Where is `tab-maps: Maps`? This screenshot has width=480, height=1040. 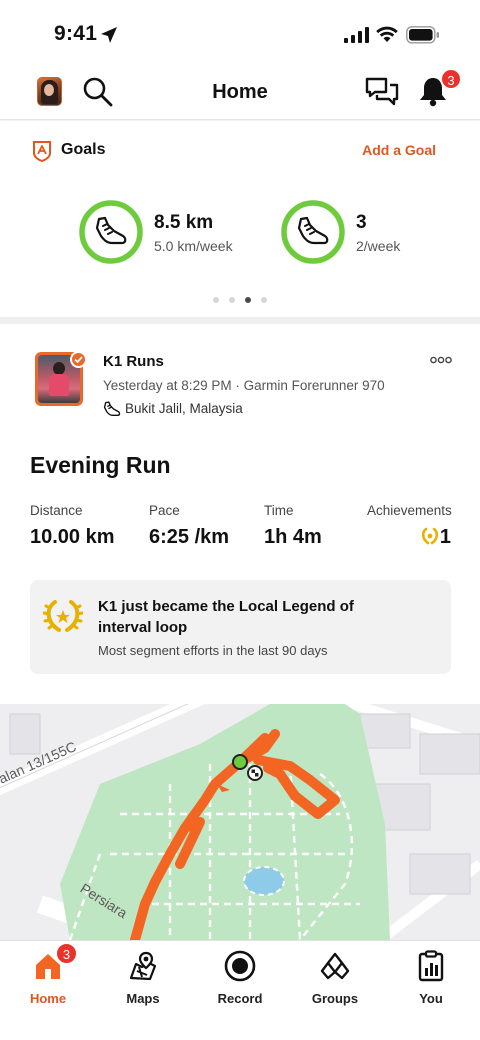
tab-maps: Maps is located at coordinates (143, 976).